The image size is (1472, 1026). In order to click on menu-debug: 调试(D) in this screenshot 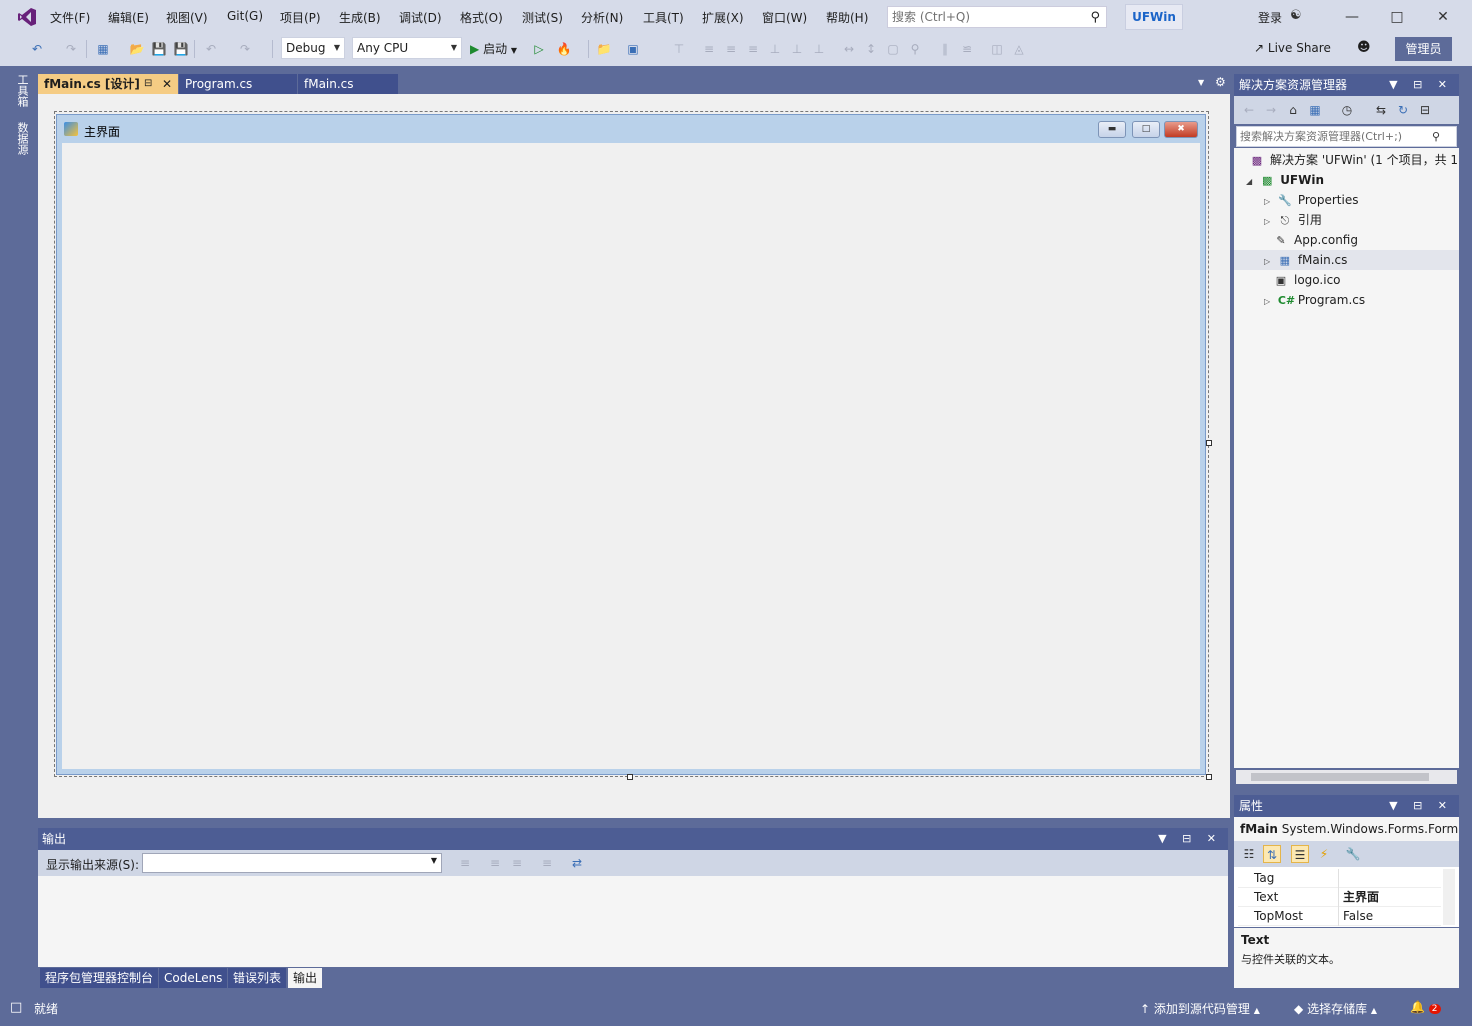, I will do `click(420, 17)`.